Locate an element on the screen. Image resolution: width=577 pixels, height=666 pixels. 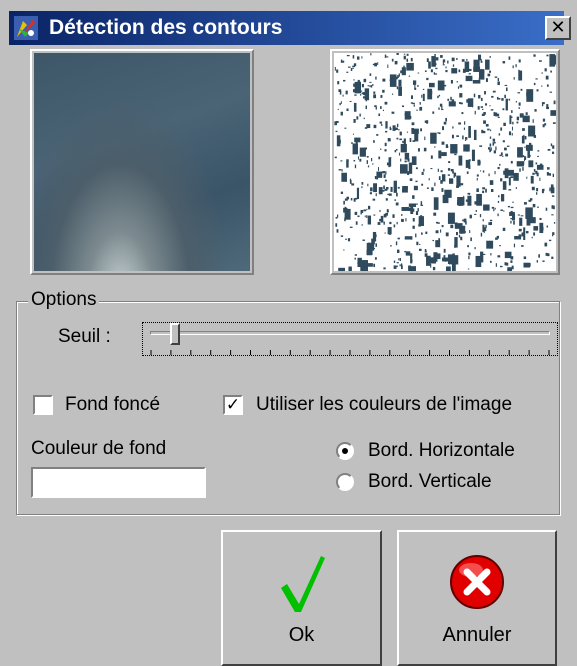
ok-button: Ok is located at coordinates (301, 598).